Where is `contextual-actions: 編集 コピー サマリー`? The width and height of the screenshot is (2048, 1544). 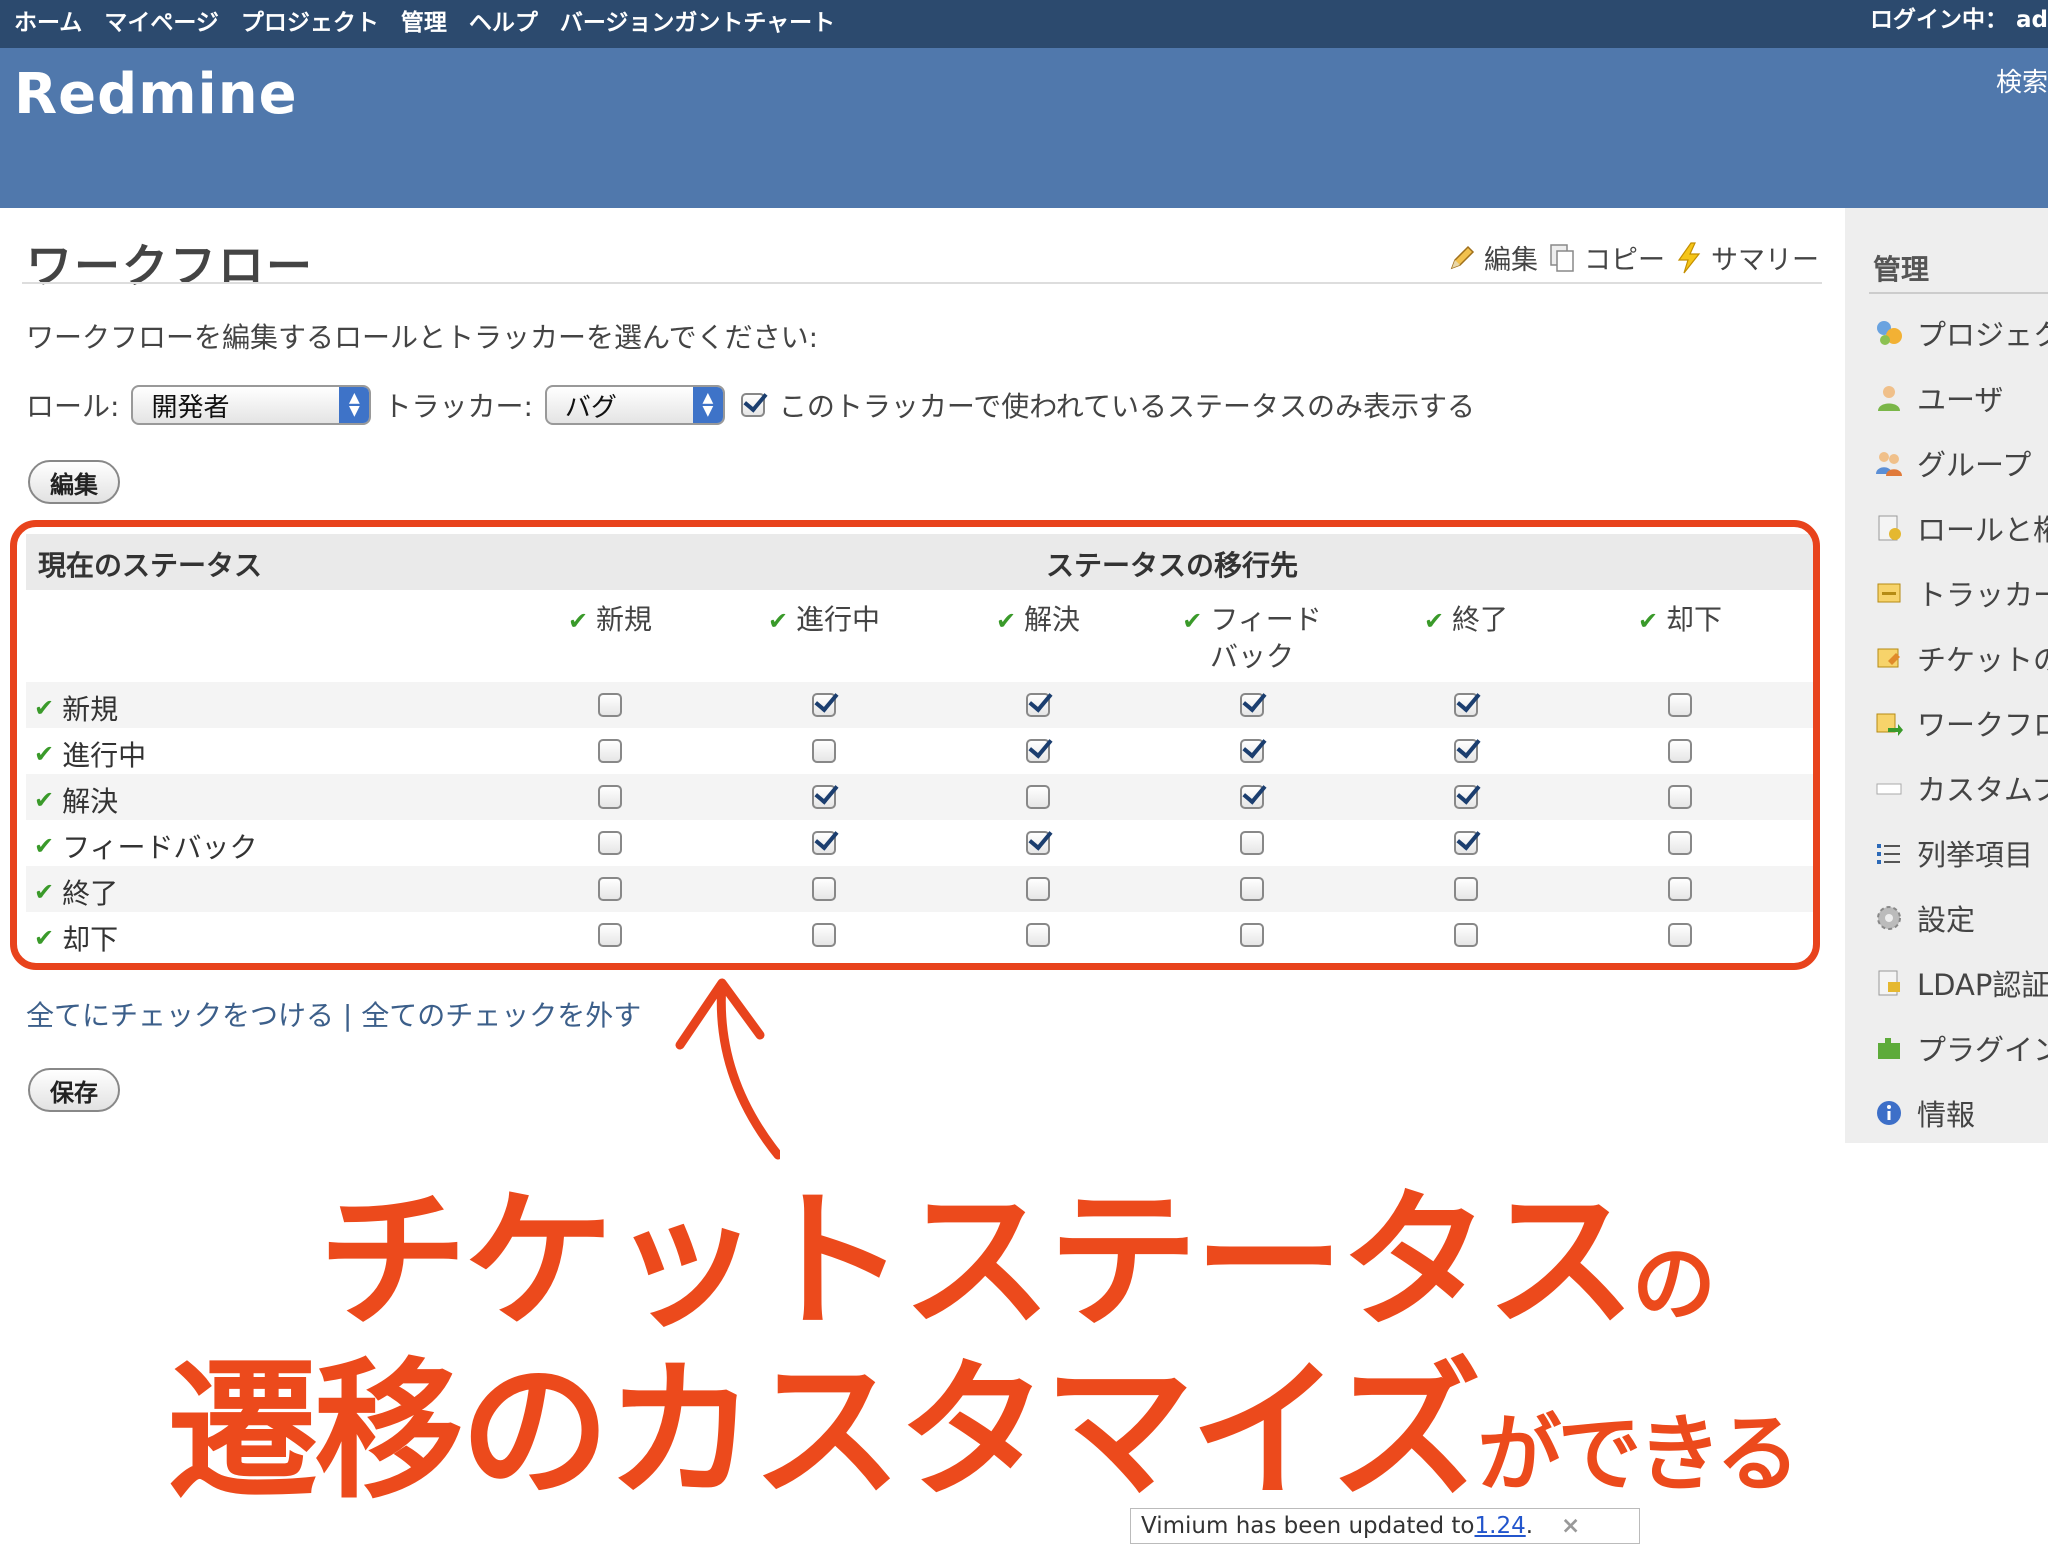
contextual-actions: 編集 コピー サマリー is located at coordinates (1628, 257).